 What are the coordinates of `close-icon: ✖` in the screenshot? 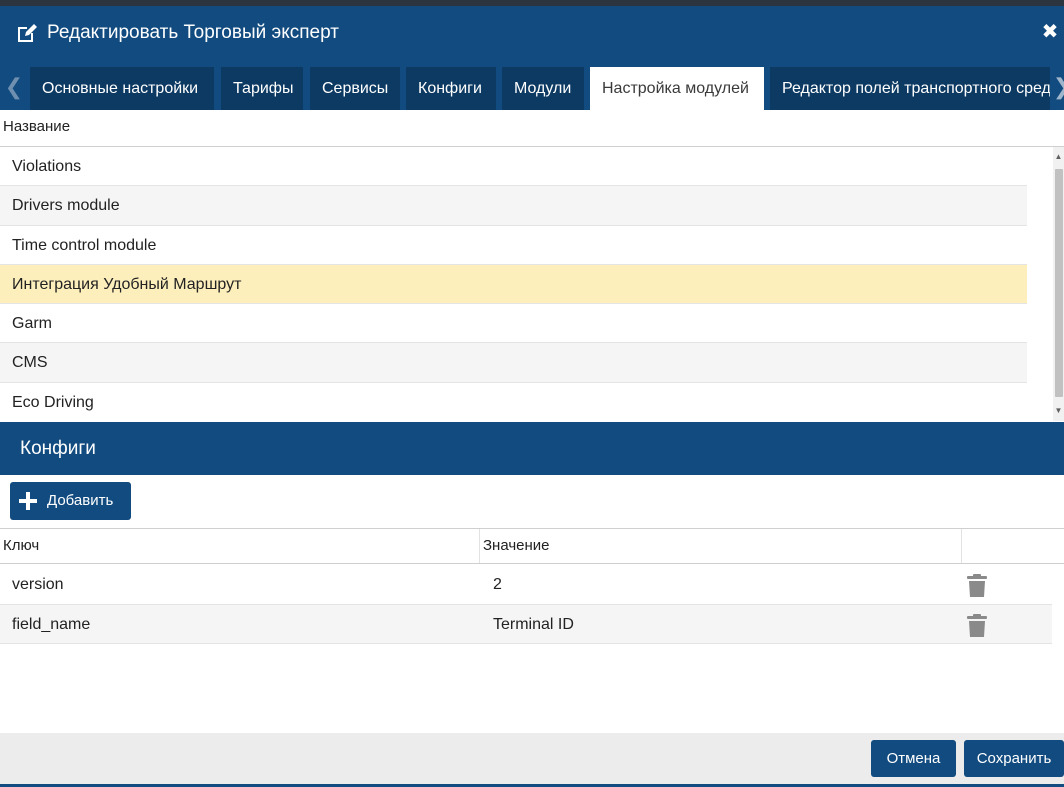 It's located at (1050, 32).